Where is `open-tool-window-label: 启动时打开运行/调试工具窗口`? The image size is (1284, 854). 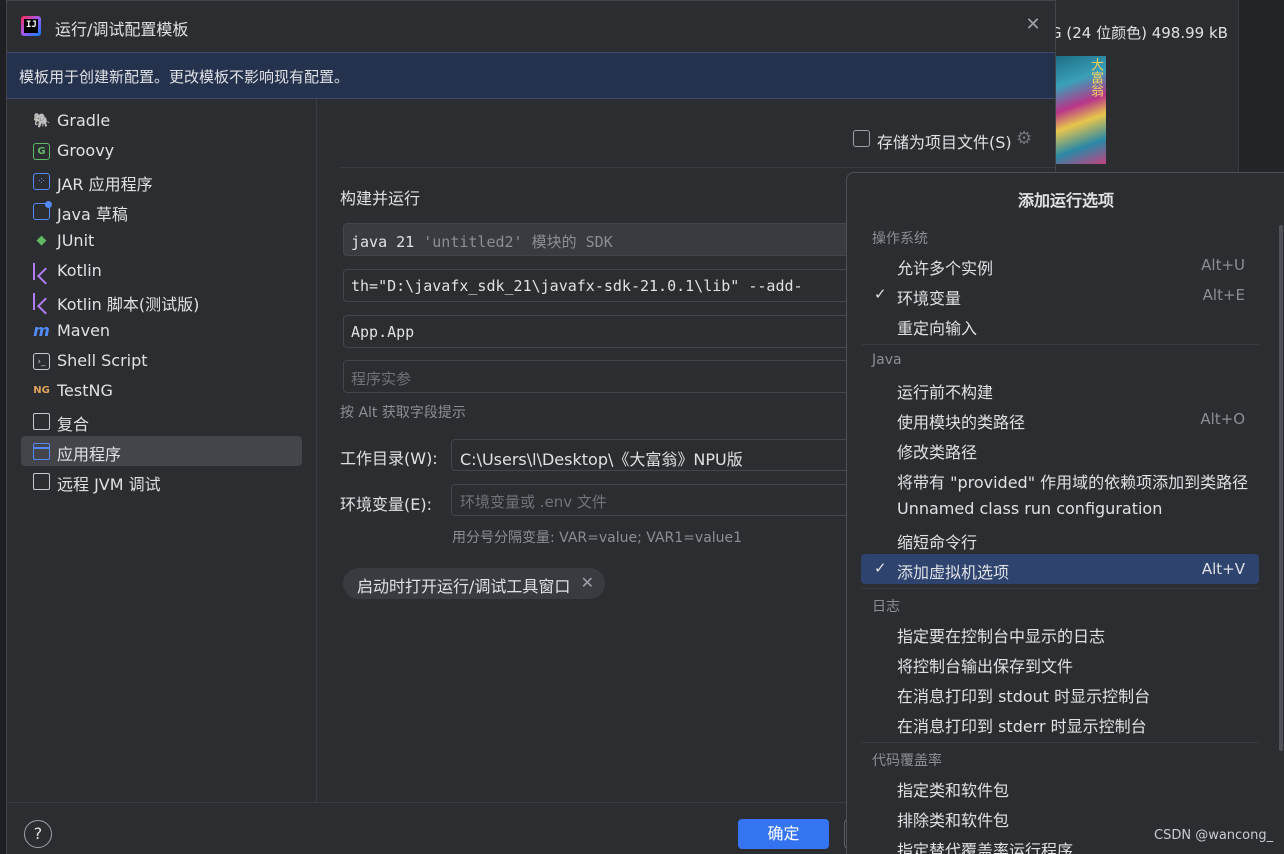 open-tool-window-label: 启动时打开运行/调试工具窗口 is located at coordinates (464, 586).